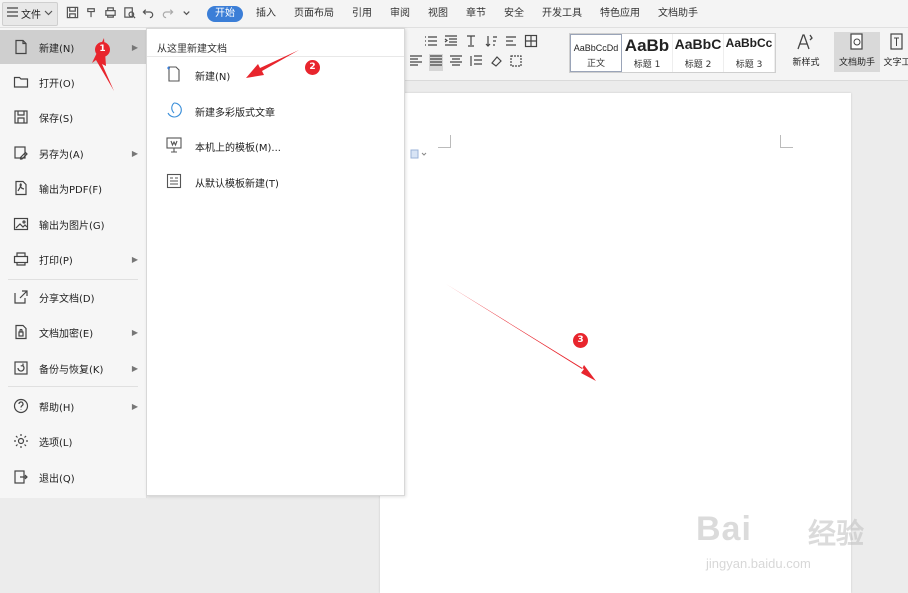 The image size is (908, 593). Describe the element at coordinates (73, 47) in the screenshot. I see `menu-item-new: 新建(N) ▶` at that location.